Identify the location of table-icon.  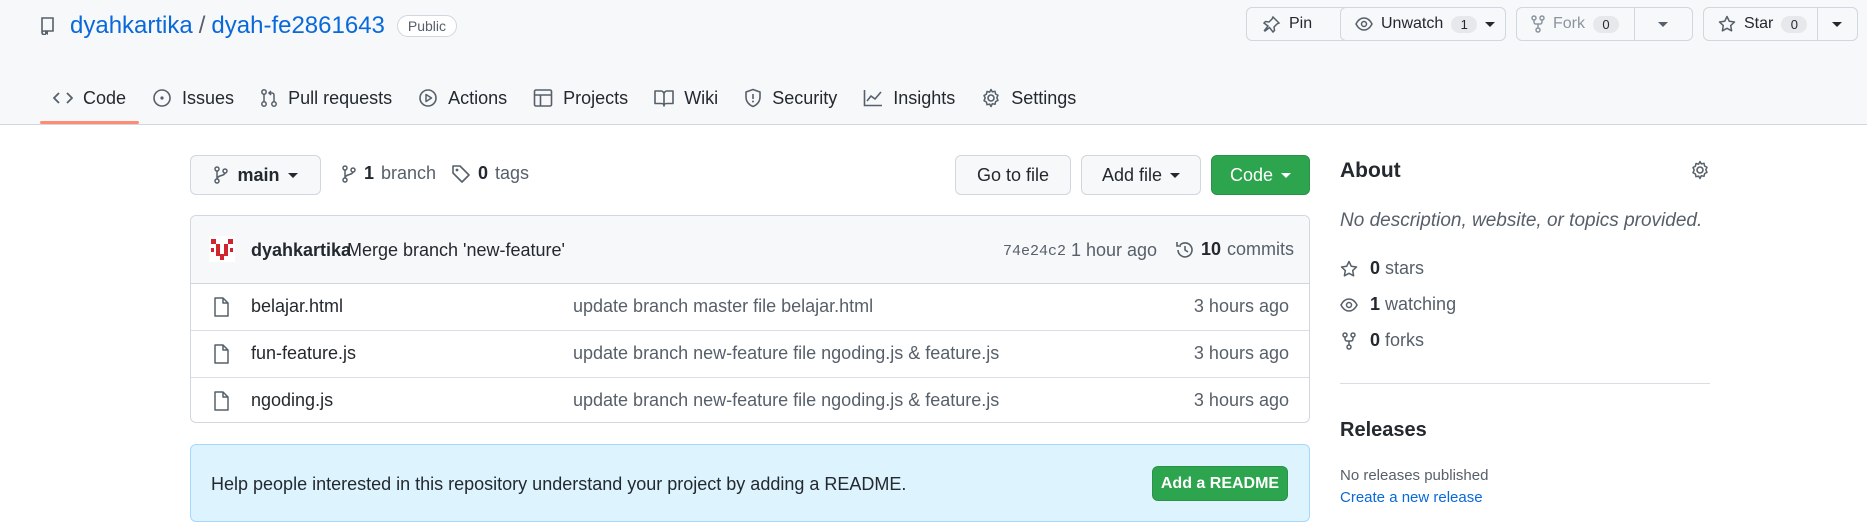
(543, 98).